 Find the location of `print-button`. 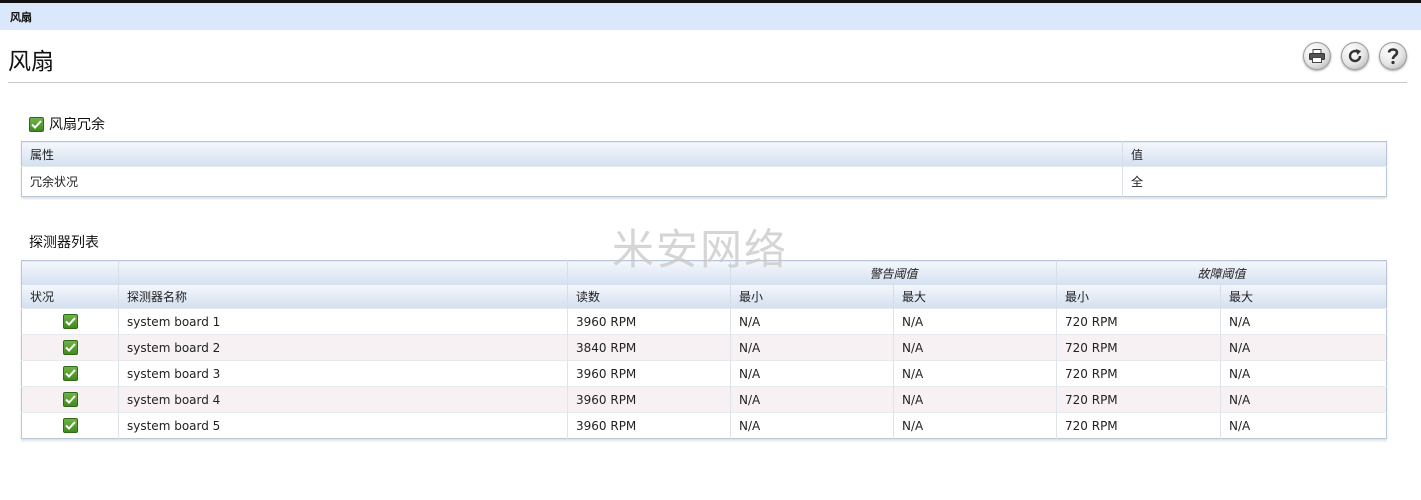

print-button is located at coordinates (1317, 56).